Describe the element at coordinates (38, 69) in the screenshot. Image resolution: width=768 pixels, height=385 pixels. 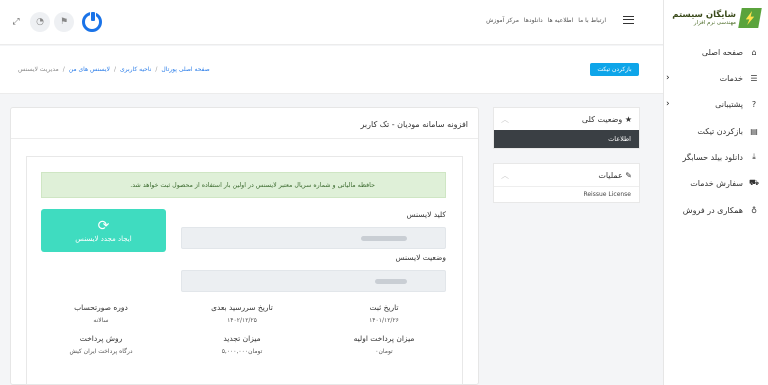
I see `breadcrumb-current: مدیریت لایسنس` at that location.